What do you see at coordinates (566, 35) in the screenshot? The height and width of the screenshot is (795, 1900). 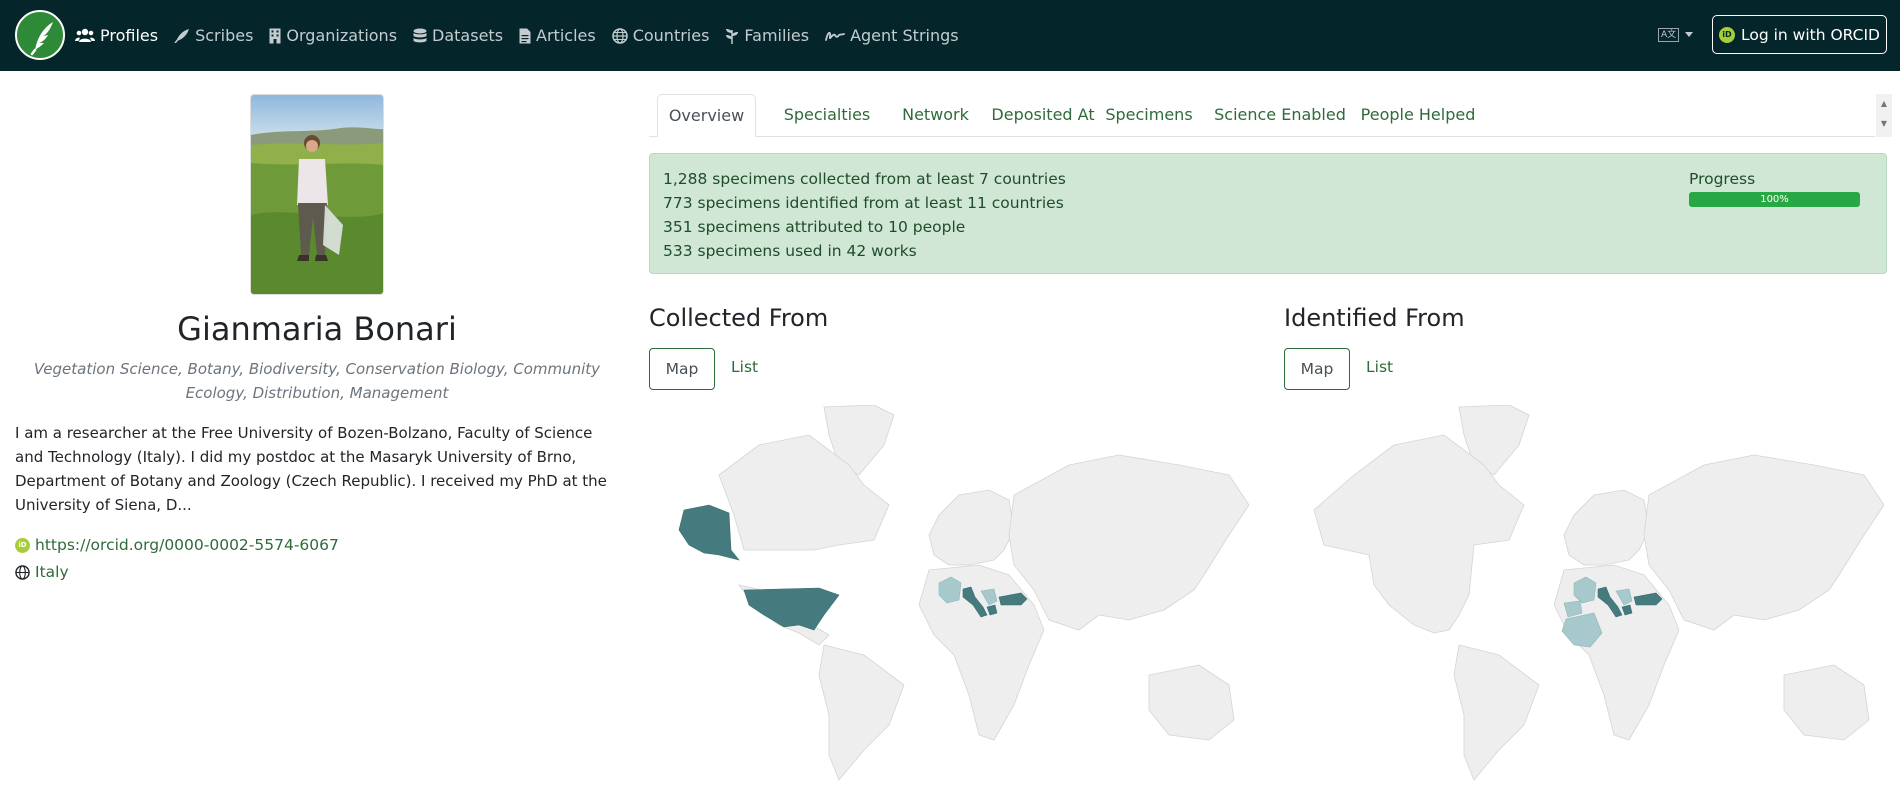 I see `nav-label: Articles` at bounding box center [566, 35].